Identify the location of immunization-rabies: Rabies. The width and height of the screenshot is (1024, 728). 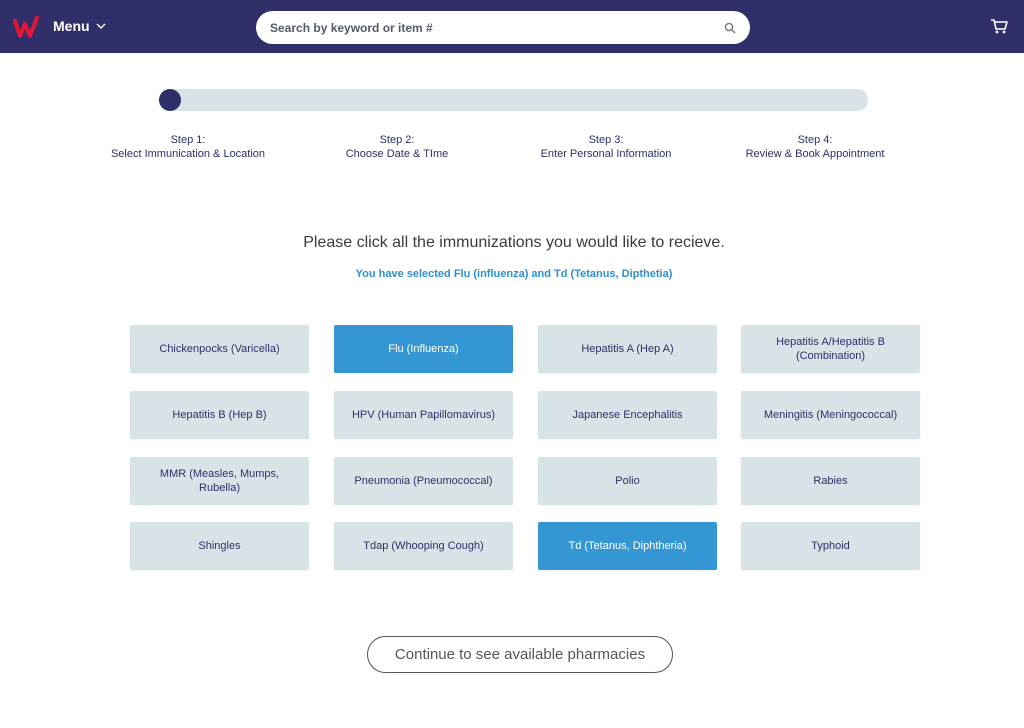
(830, 481).